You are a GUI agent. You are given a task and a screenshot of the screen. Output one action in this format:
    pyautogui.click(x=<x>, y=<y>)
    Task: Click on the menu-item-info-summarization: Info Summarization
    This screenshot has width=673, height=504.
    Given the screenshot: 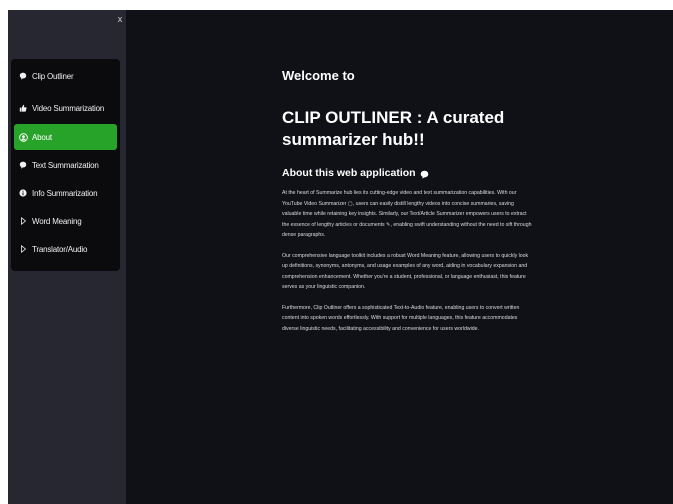 What is the action you would take?
    pyautogui.click(x=65, y=193)
    